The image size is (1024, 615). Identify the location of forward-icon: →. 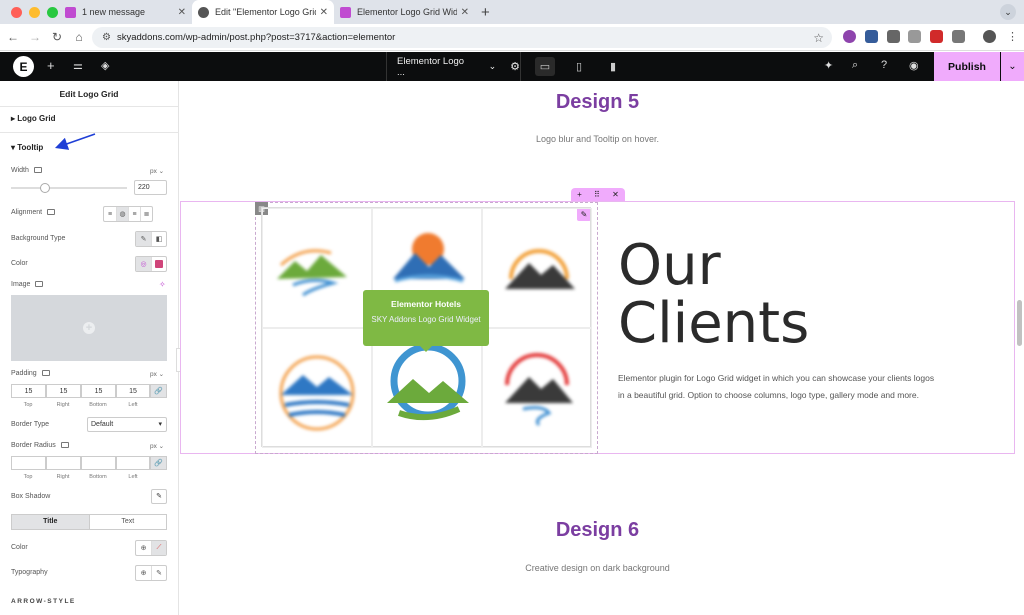
(35, 37).